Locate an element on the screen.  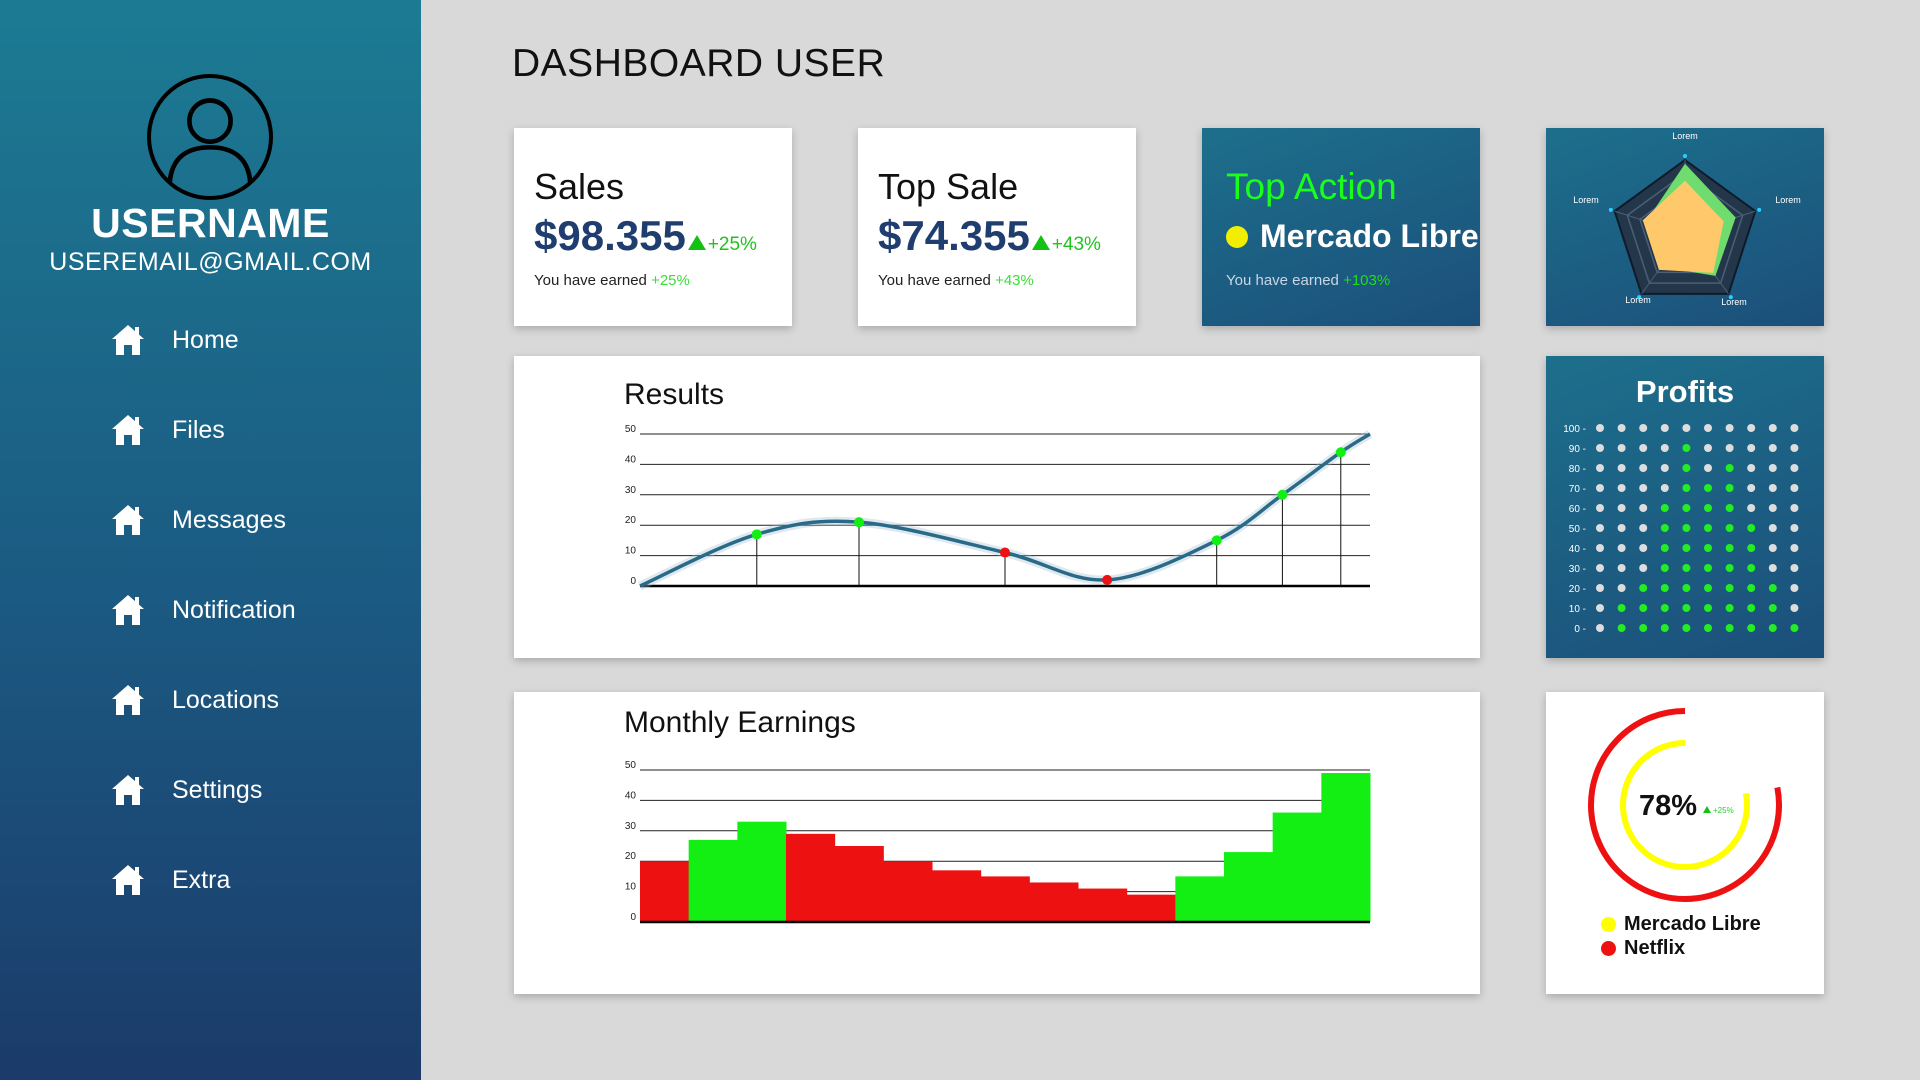
top-action-company-name: Mercado Libre is located at coordinates (1369, 236).